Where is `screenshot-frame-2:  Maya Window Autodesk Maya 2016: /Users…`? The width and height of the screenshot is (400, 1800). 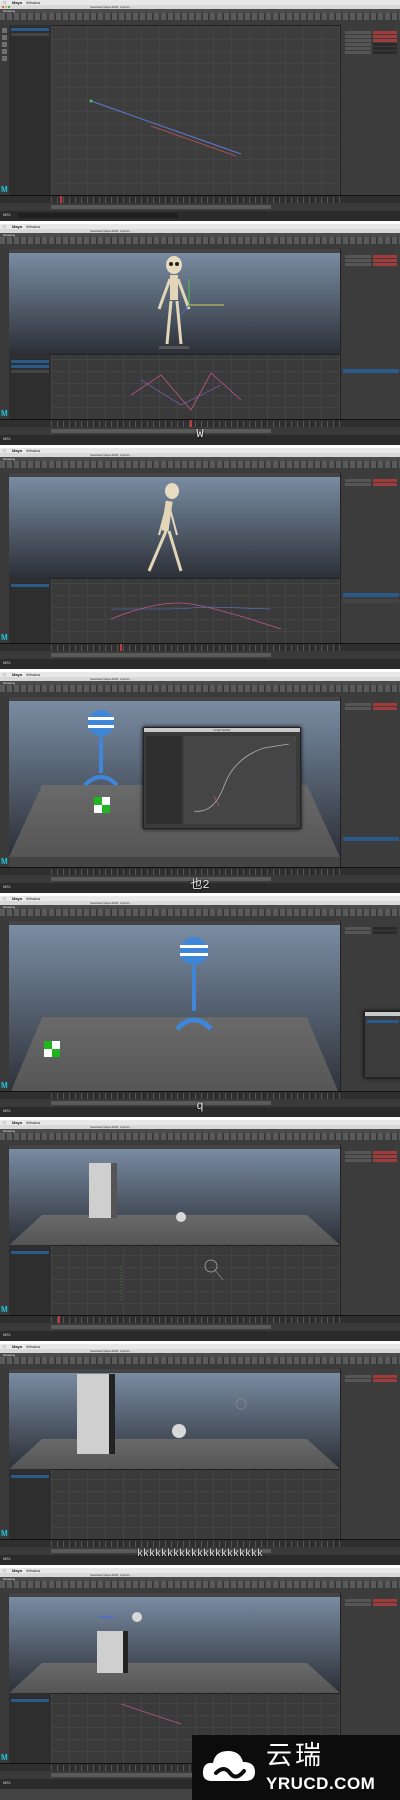
screenshot-frame-2:  Maya Window Autodesk Maya 2016: /Users… is located at coordinates (200, 334).